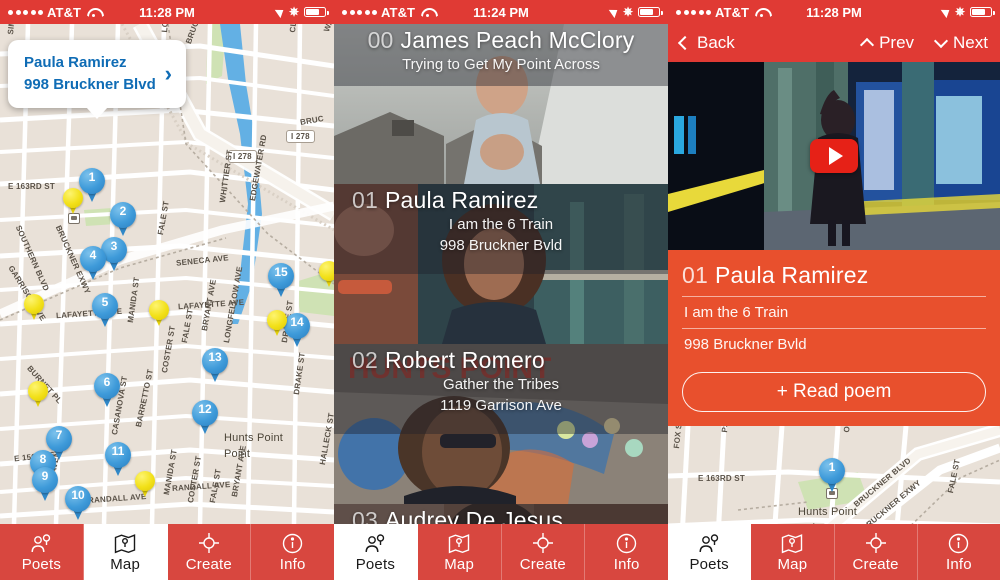 The image size is (1000, 580). Describe the element at coordinates (297, 330) in the screenshot. I see `map-pin: 14` at that location.